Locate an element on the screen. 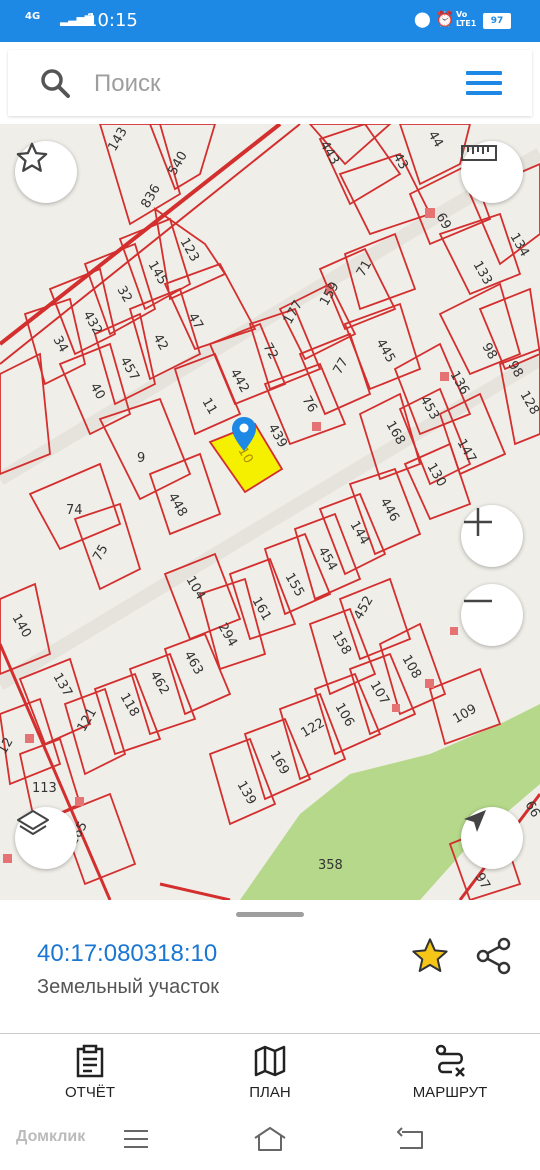  report-icon is located at coordinates (90, 1061).